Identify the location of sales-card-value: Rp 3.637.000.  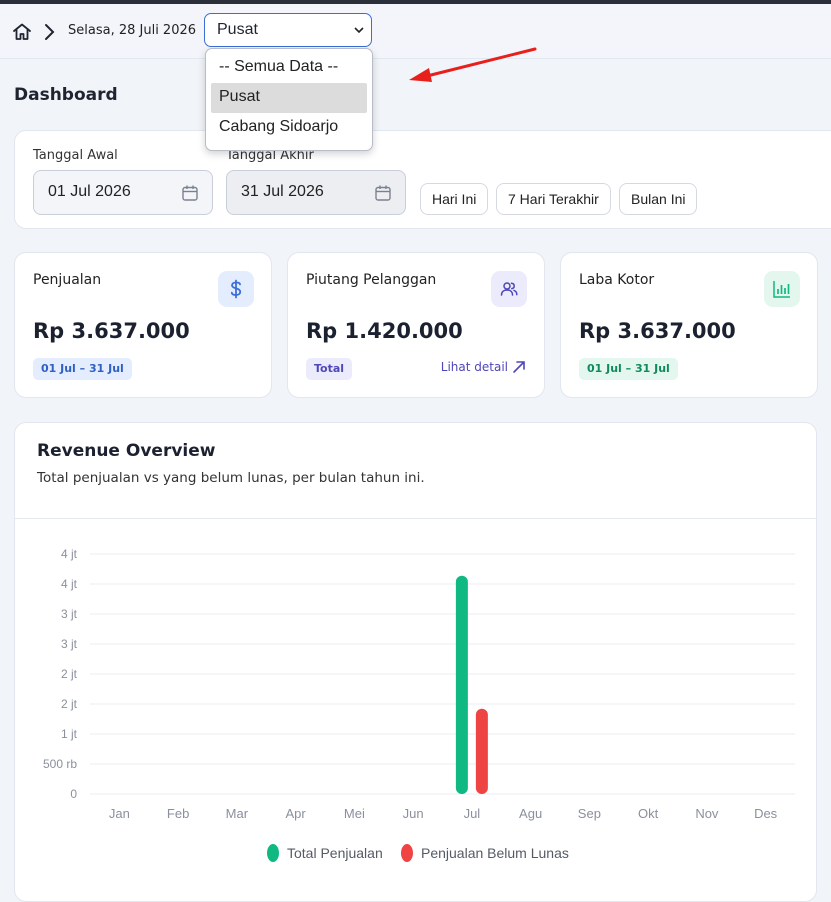
(111, 331).